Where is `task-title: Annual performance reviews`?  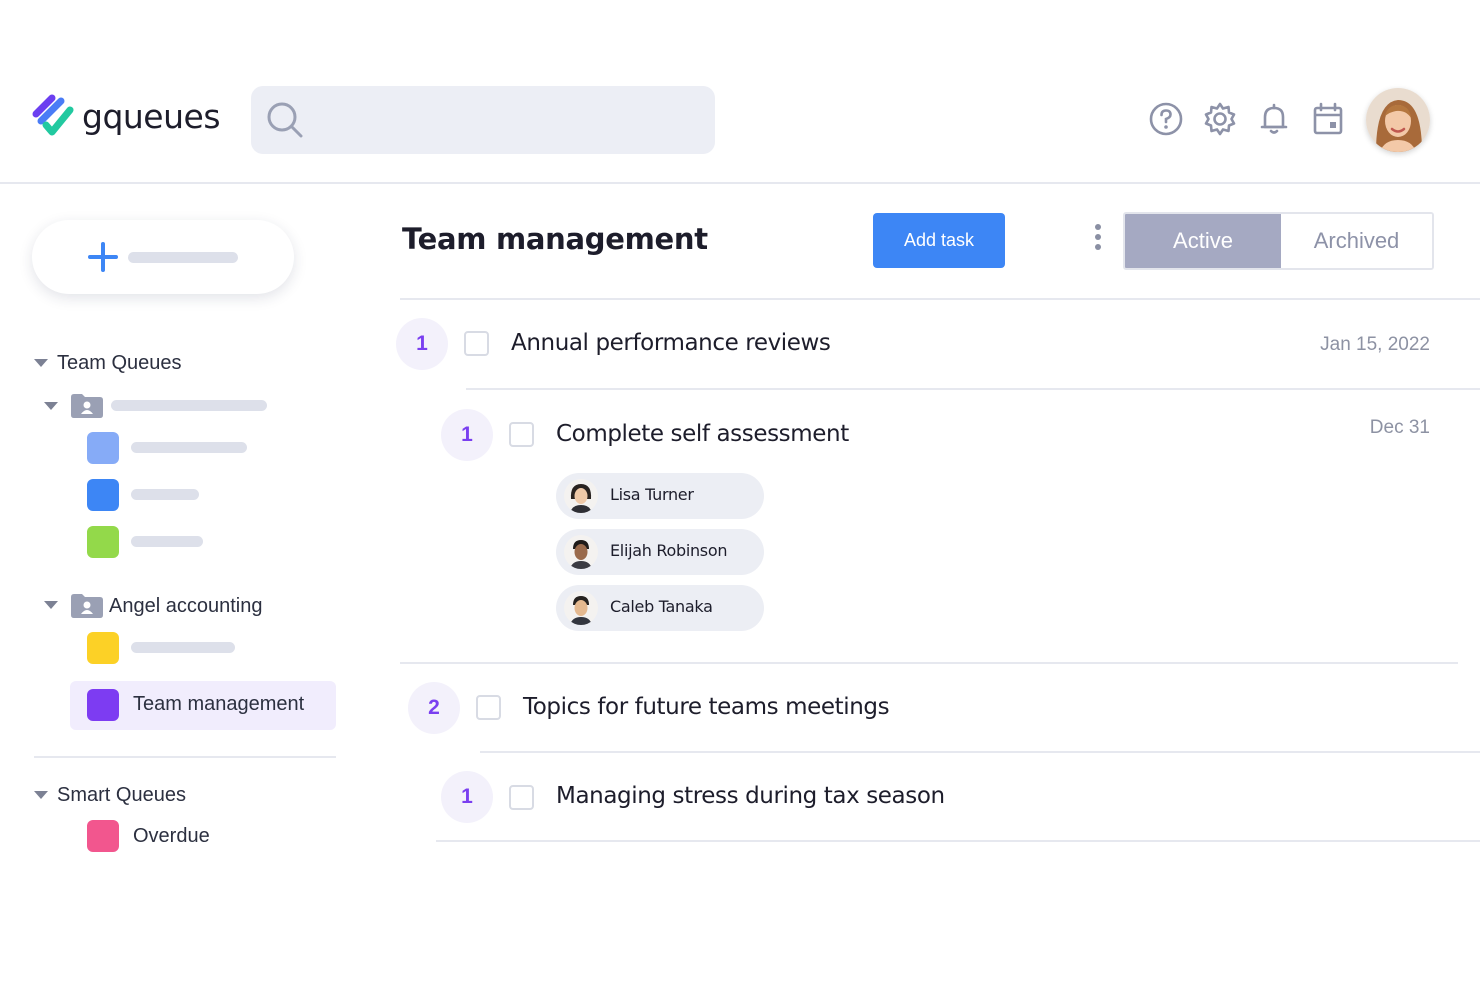
task-title: Annual performance reviews is located at coordinates (671, 343).